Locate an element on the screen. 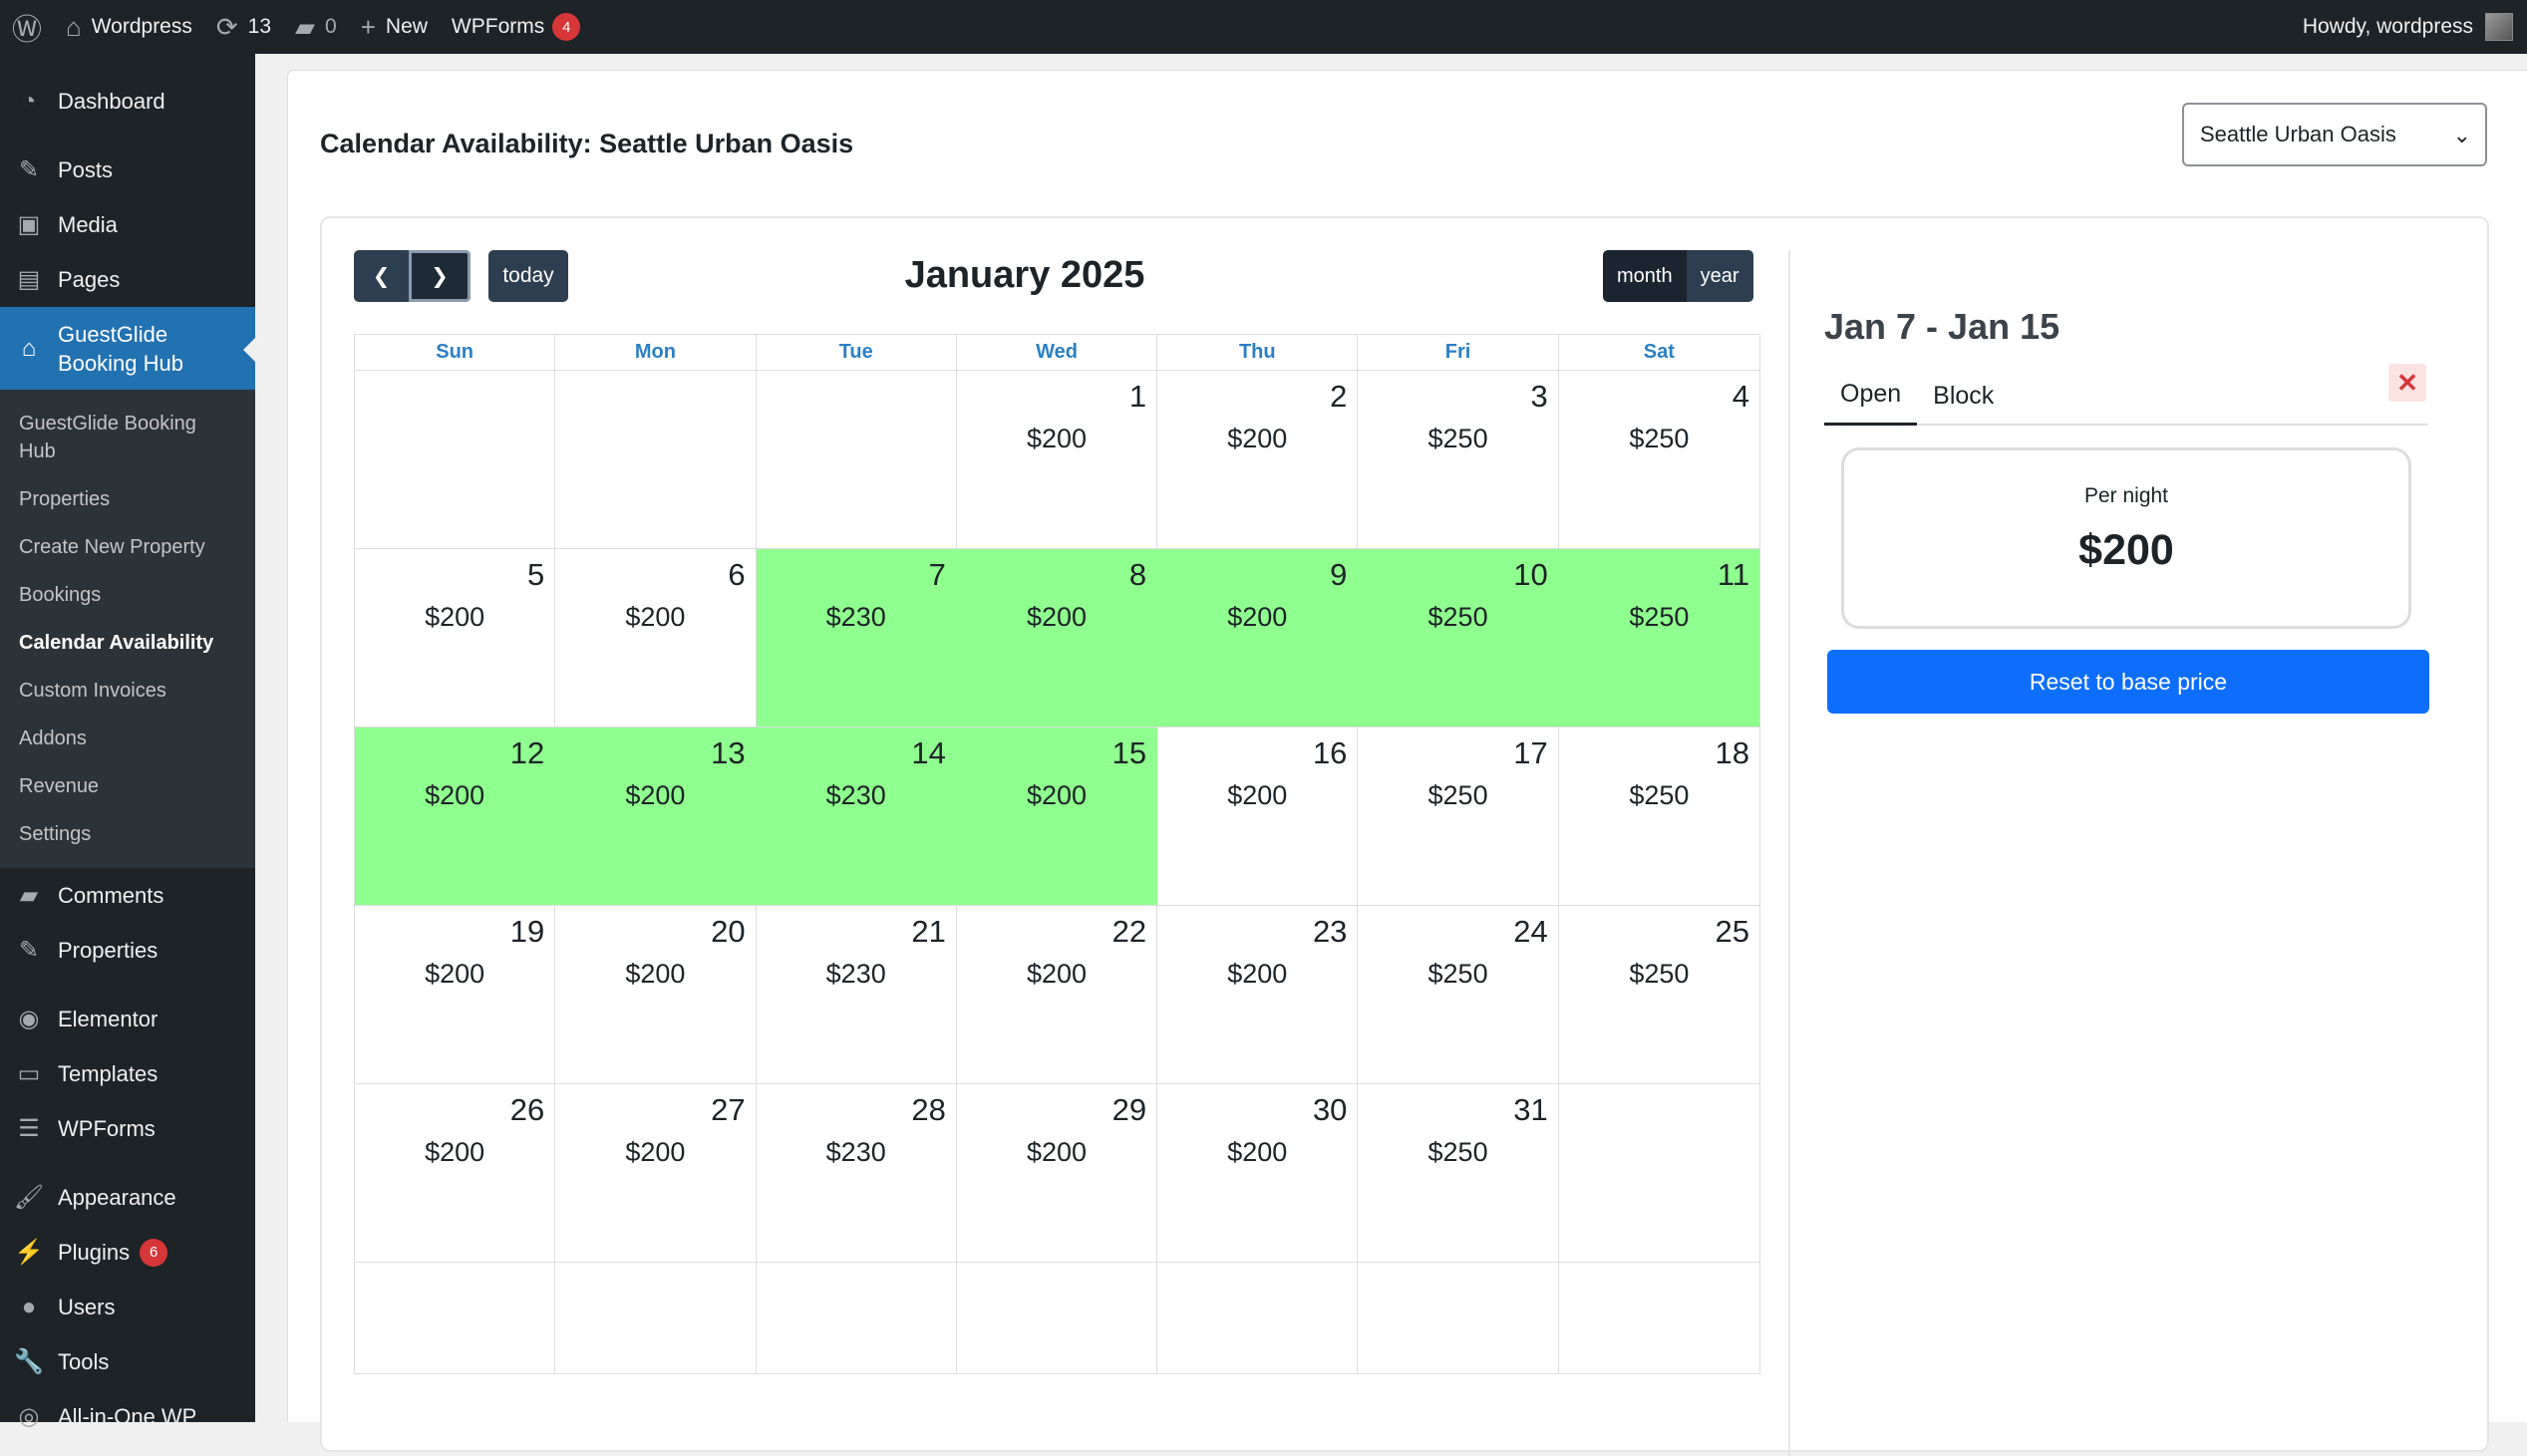  day-cell: 24 $250 is located at coordinates (1458, 994).